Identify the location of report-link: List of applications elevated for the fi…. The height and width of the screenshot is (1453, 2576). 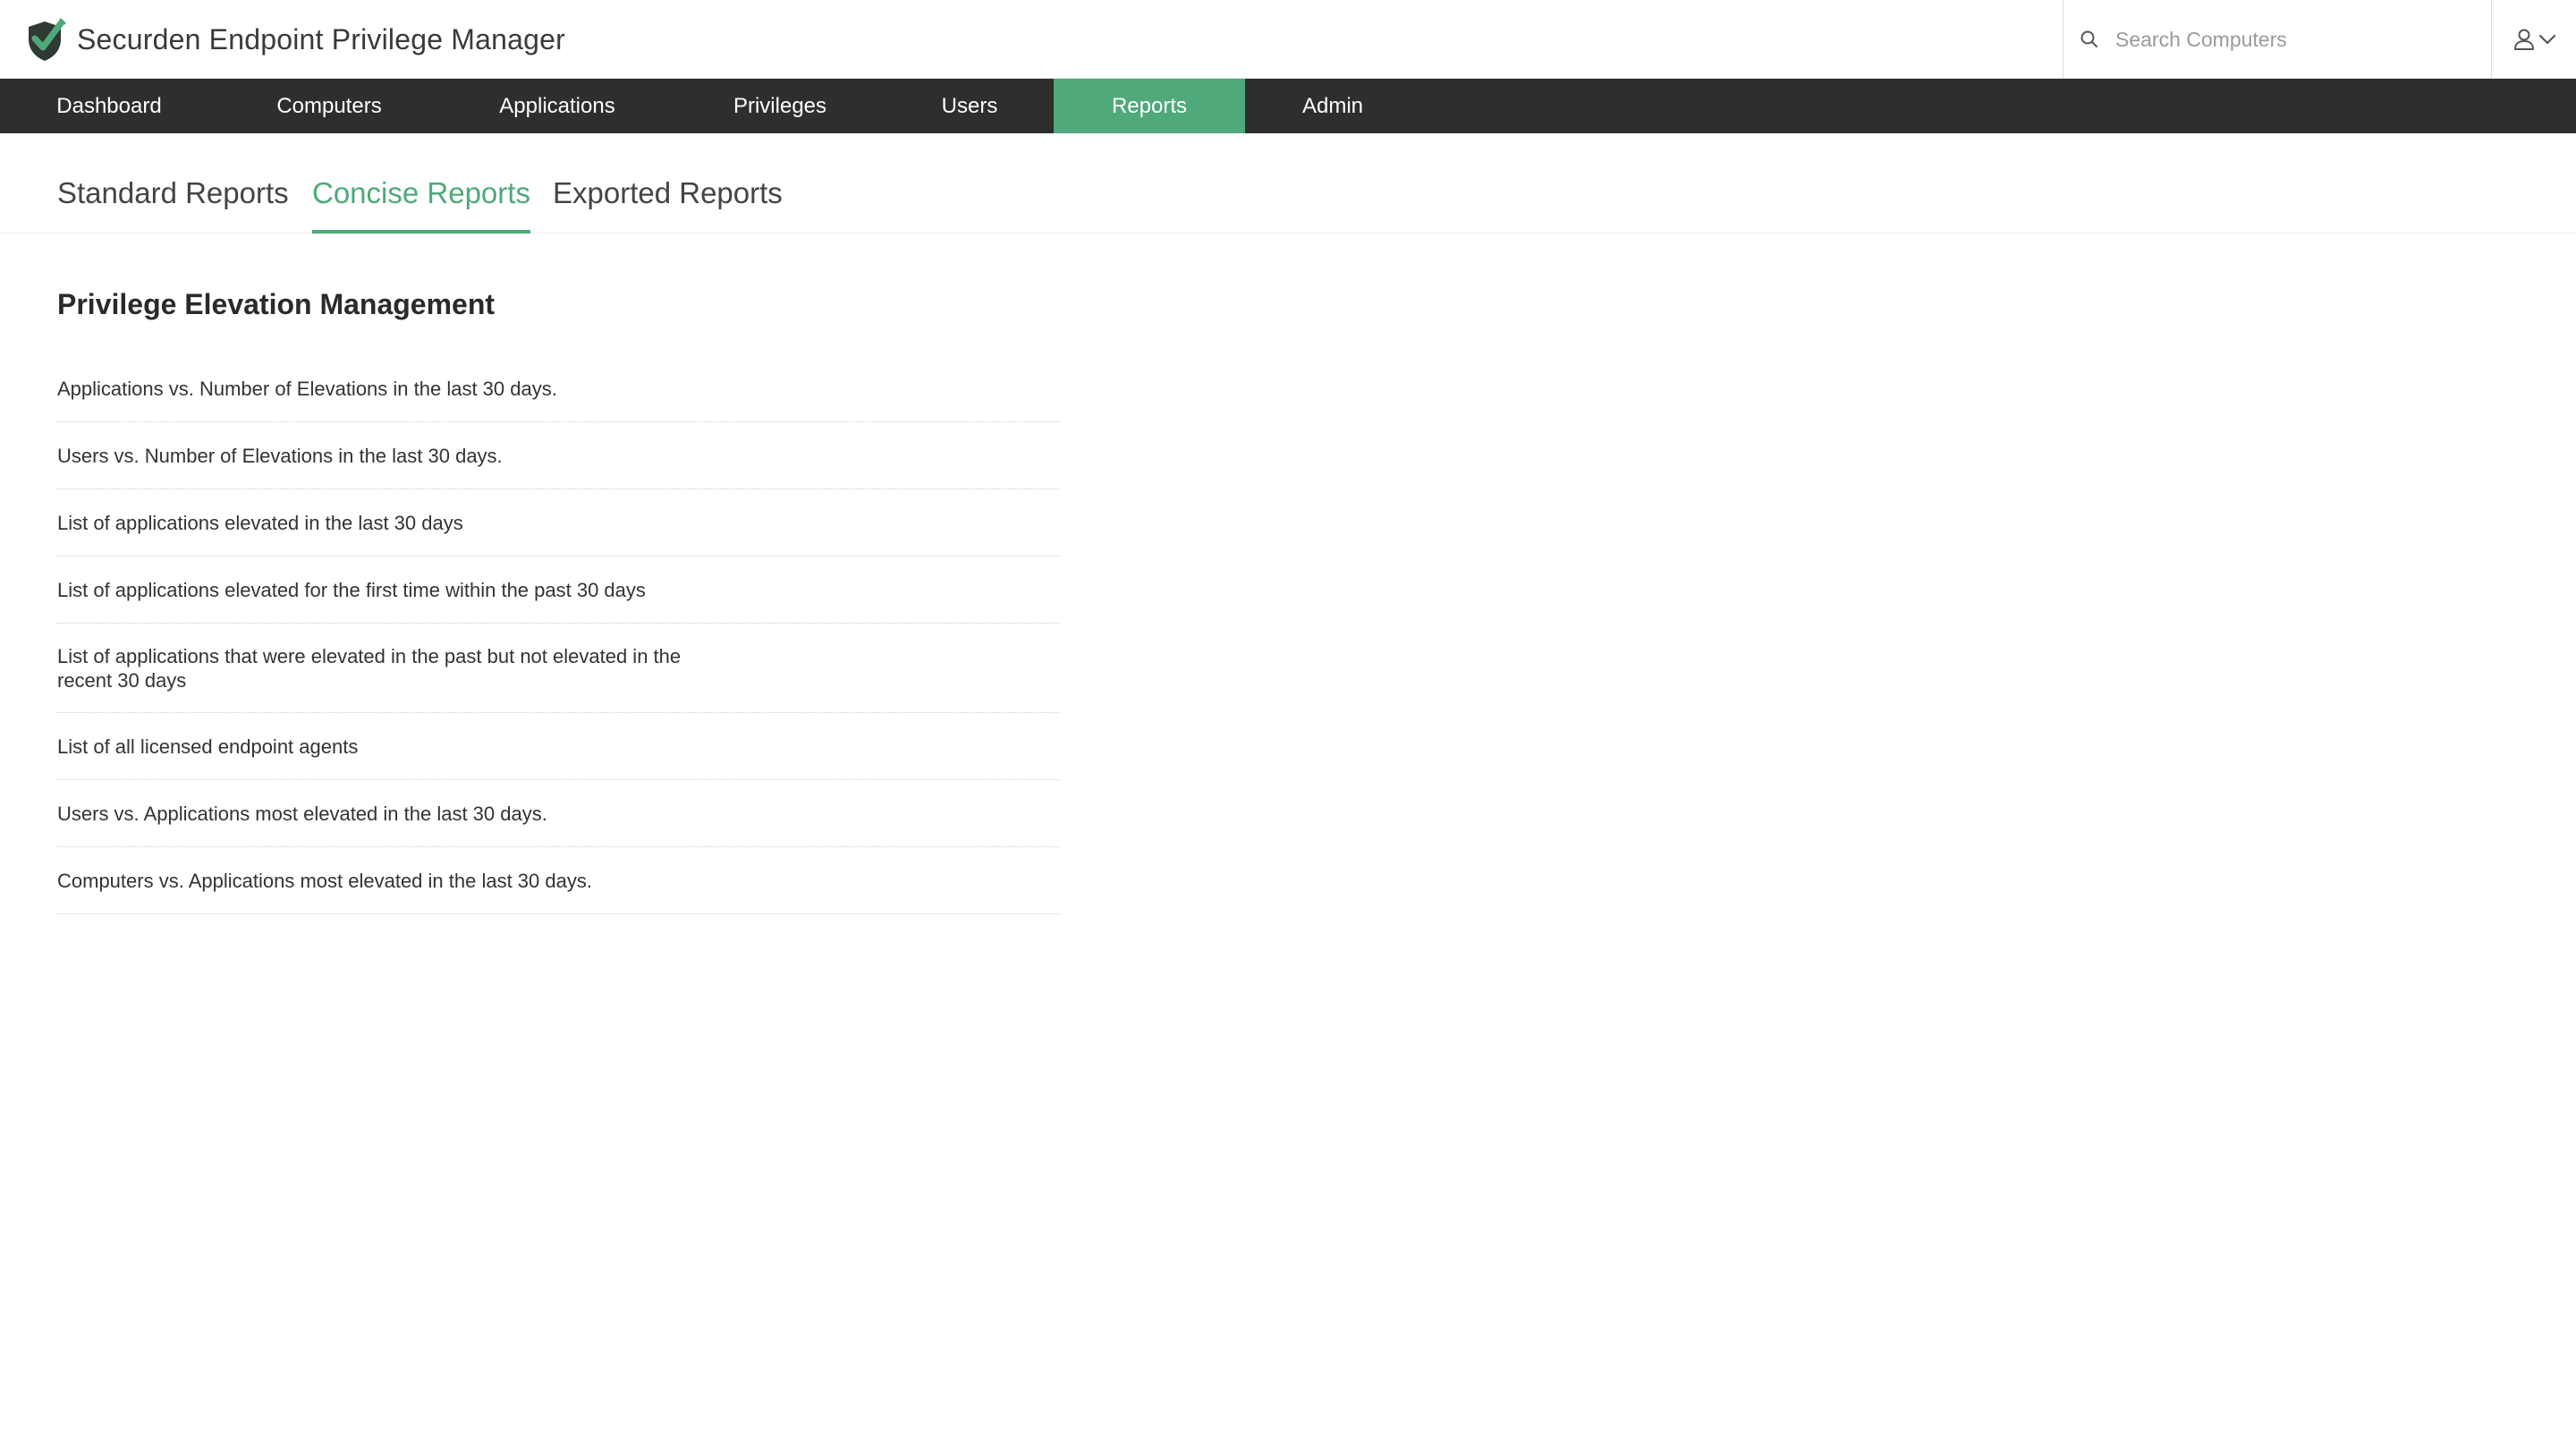
(558, 590).